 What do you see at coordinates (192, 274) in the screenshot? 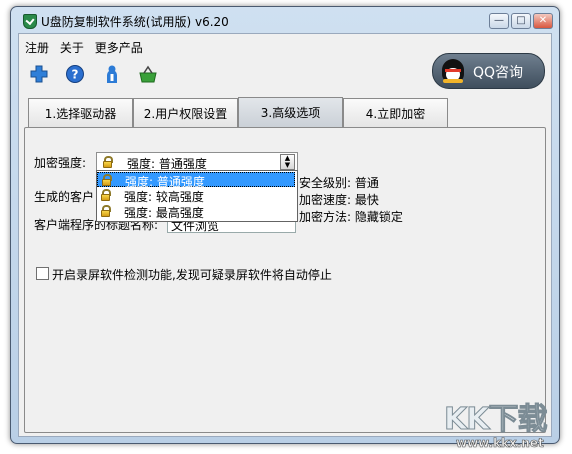
I see `screen-record-checkbox-label: 开启录屏软件检测功能,发现可疑录屏软件将自动停止` at bounding box center [192, 274].